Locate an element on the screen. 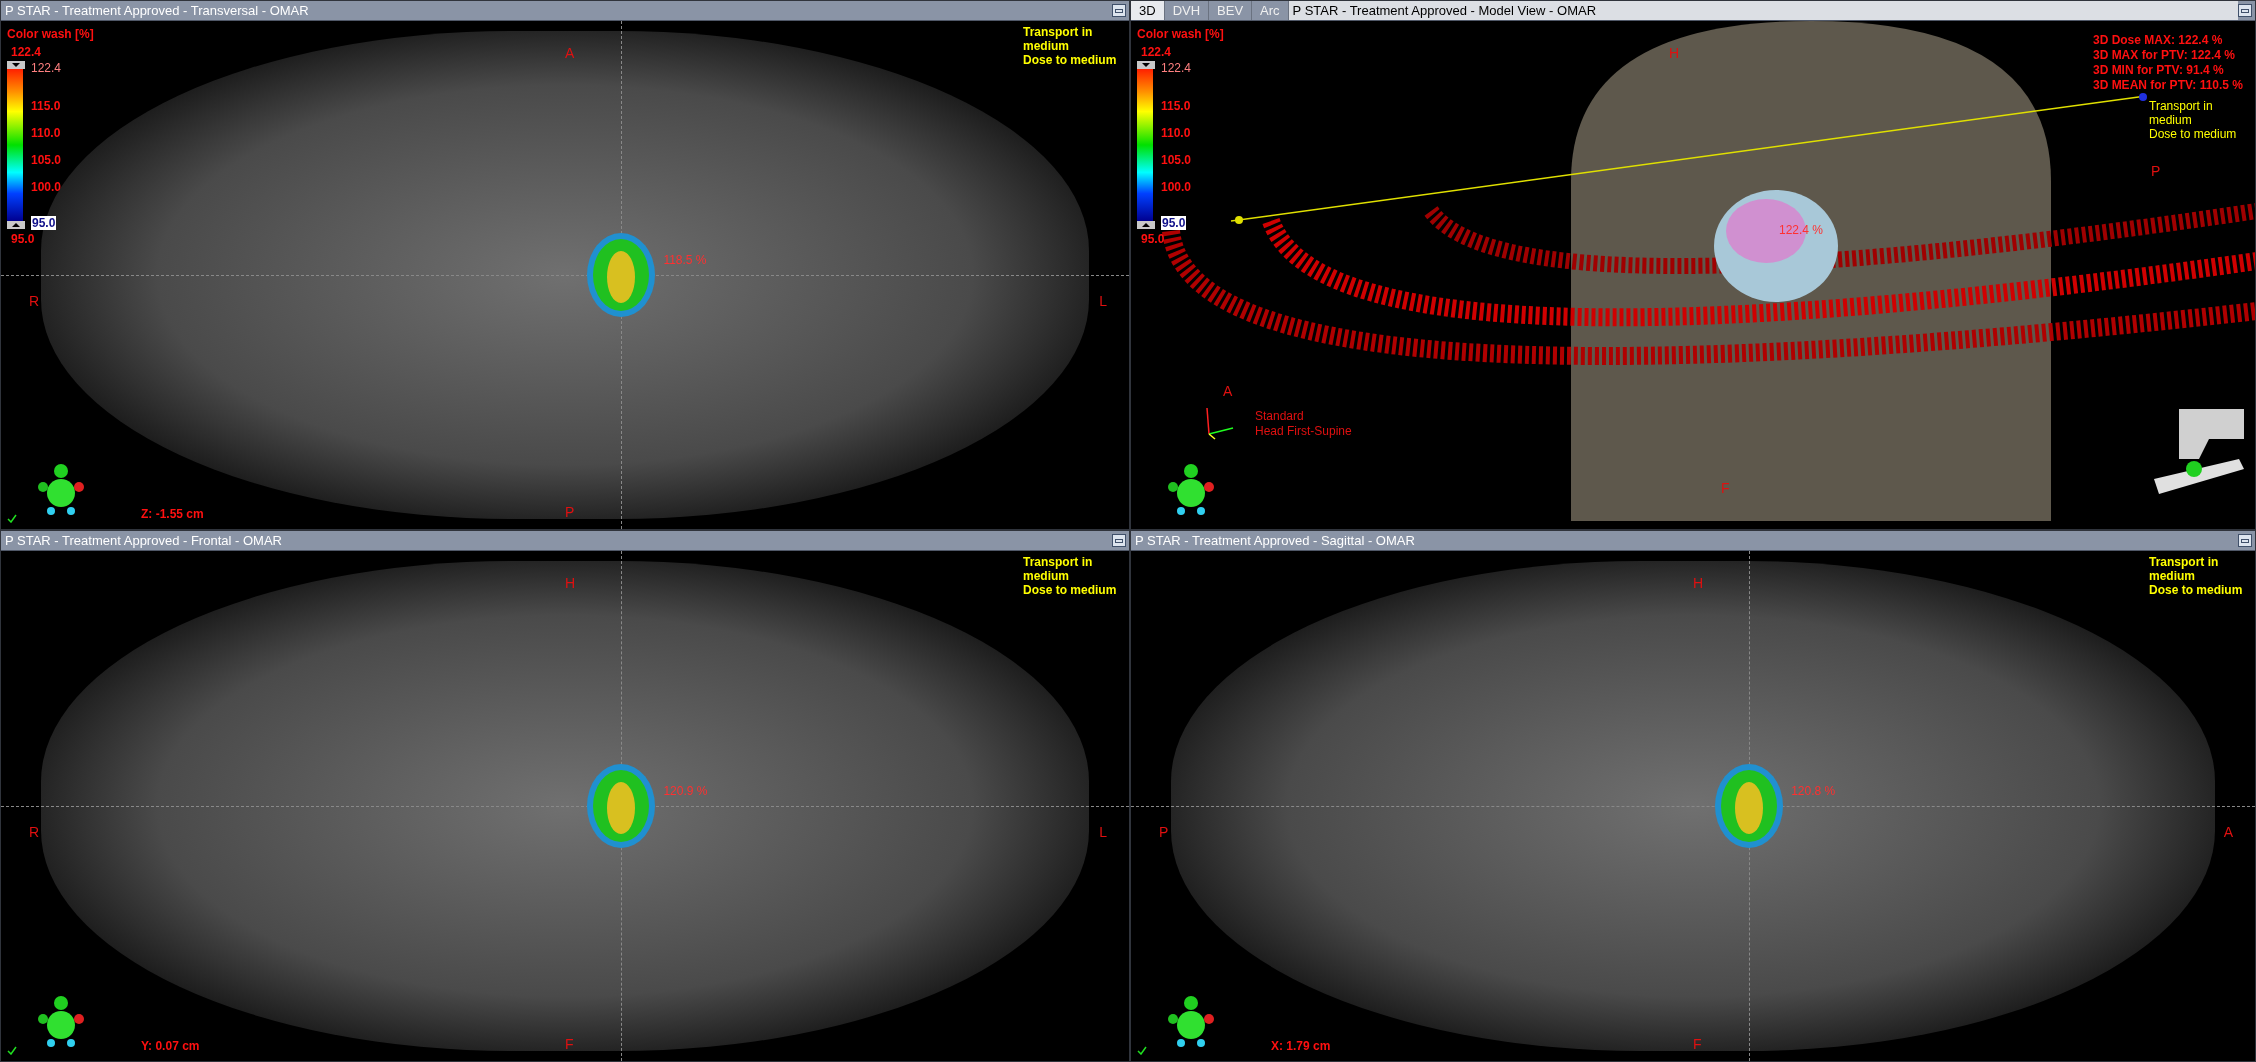  viewport-title: P STAR - Treatment Approved - Sagittal - OMAR is located at coordinates (1275, 540).